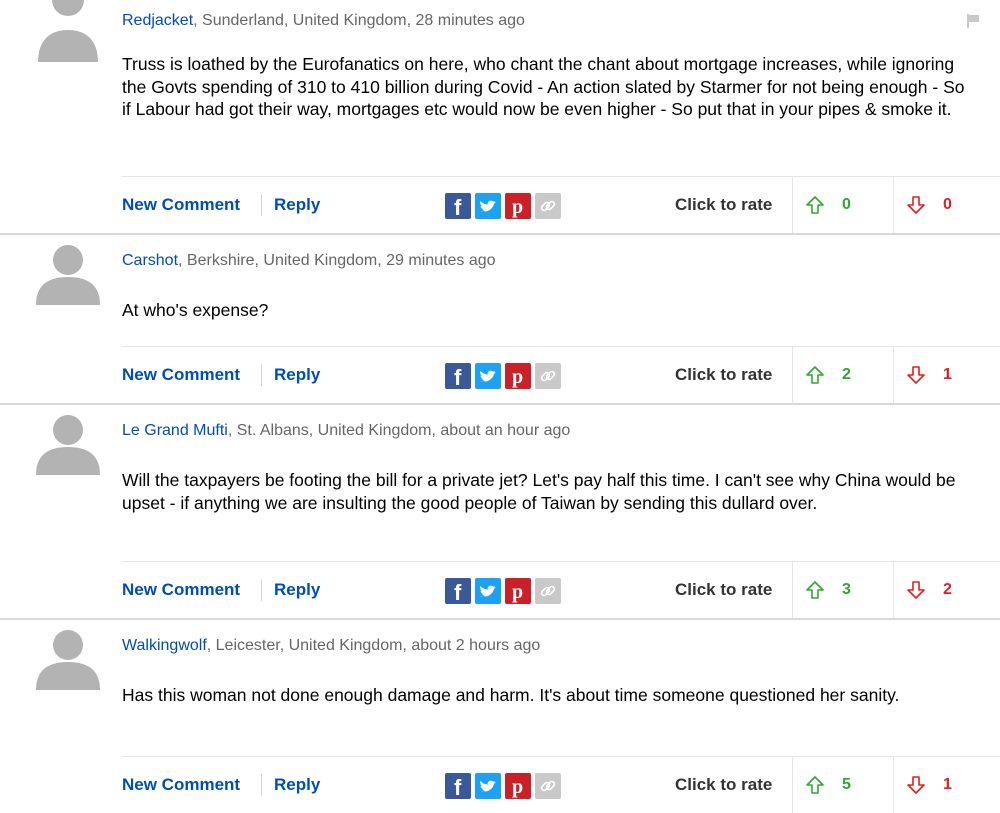 This screenshot has width=1000, height=813. Describe the element at coordinates (157, 20) in the screenshot. I see `author-link: Redjacket` at that location.